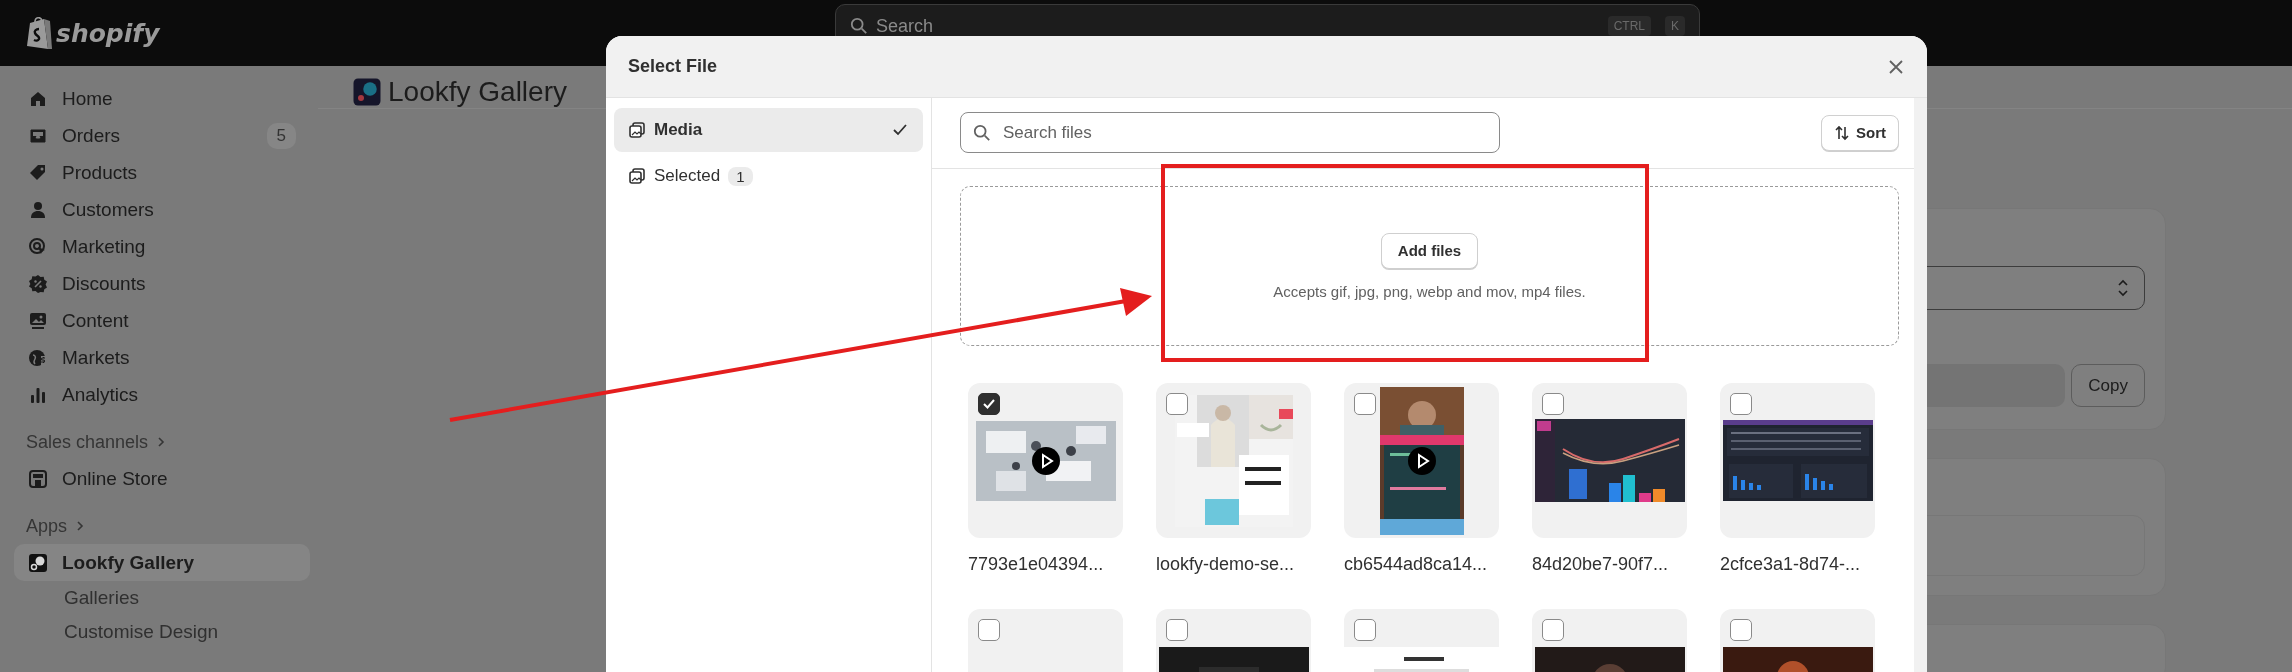 The image size is (2292, 672). What do you see at coordinates (38, 246) in the screenshot?
I see `target-icon` at bounding box center [38, 246].